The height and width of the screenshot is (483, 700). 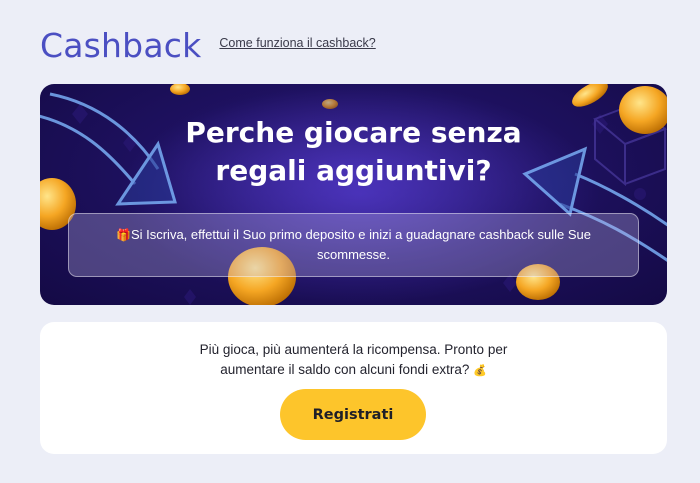 I want to click on money-bag-icon: 💰, so click(x=480, y=371).